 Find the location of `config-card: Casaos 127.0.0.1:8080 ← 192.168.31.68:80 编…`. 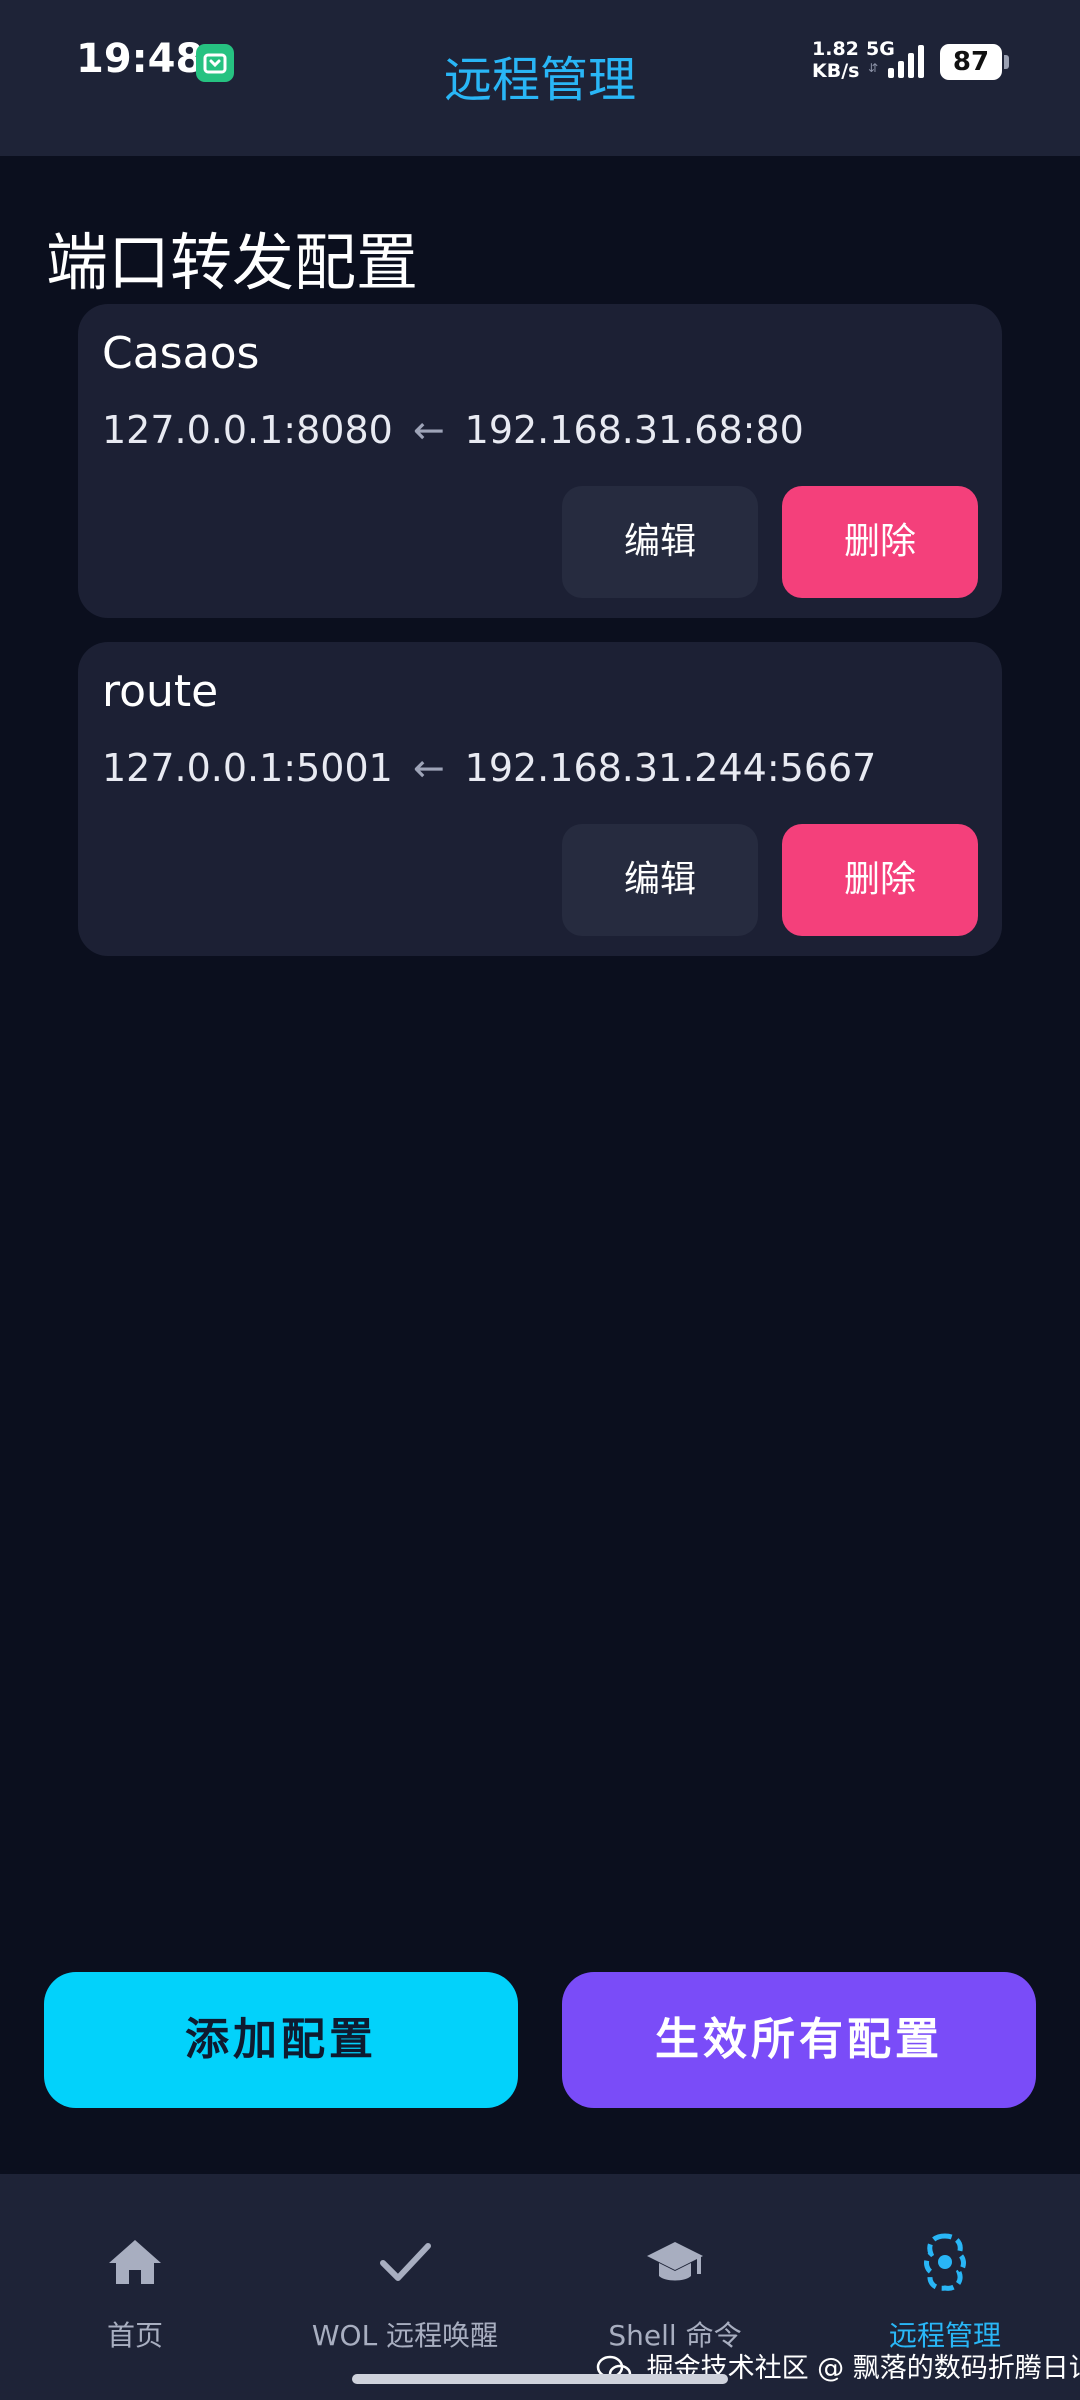

config-card: Casaos 127.0.0.1:8080 ← 192.168.31.68:80 编… is located at coordinates (540, 461).